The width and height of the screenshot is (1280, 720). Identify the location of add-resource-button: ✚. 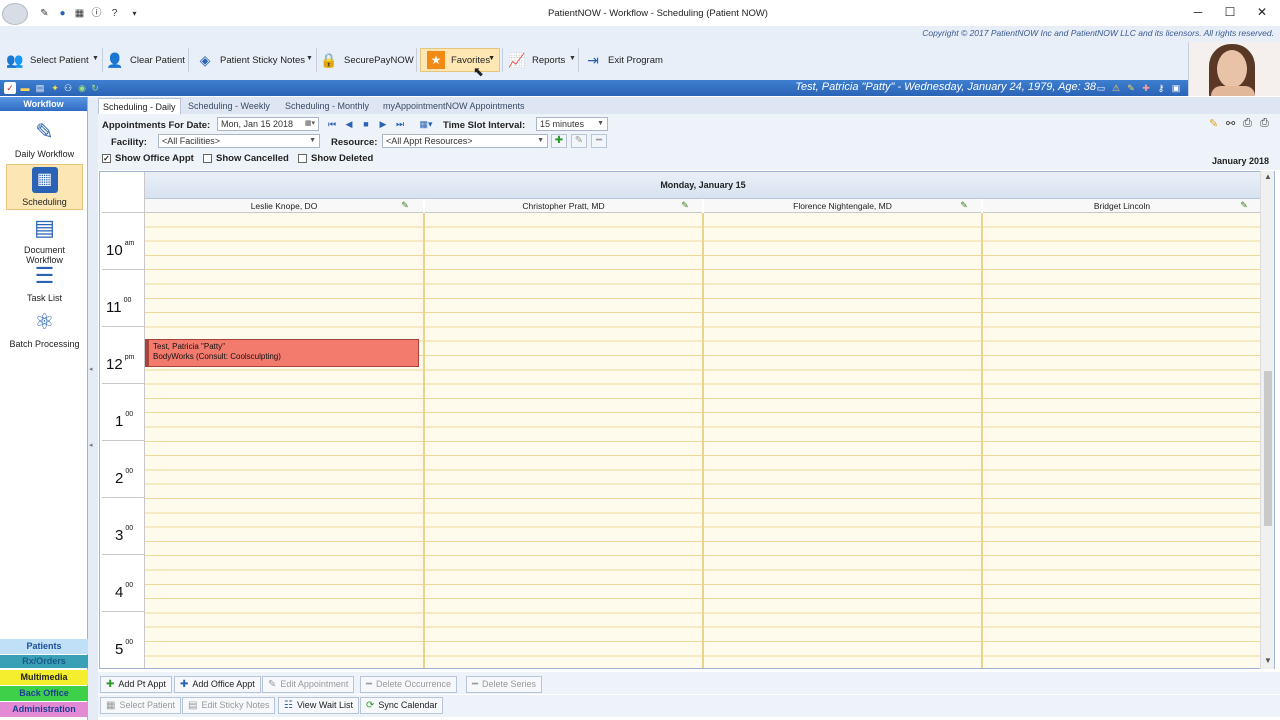
(559, 141).